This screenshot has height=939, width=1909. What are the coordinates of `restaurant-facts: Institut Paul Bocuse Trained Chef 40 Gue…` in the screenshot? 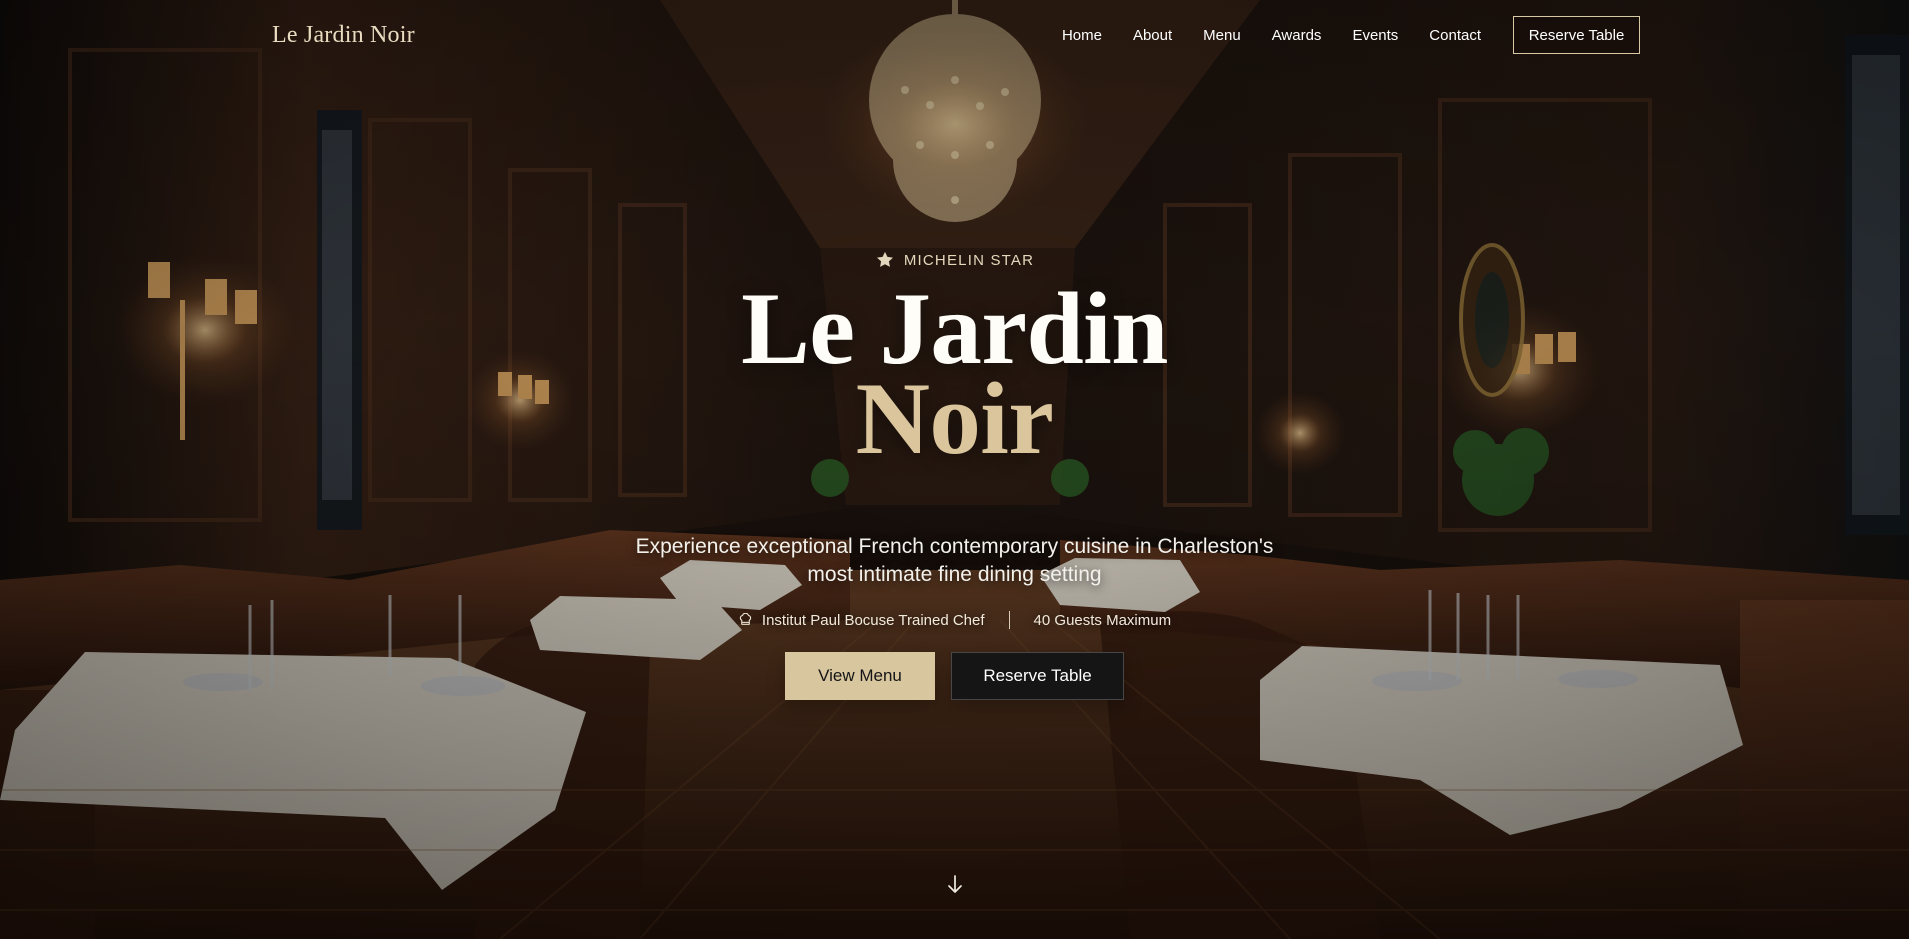 It's located at (954, 620).